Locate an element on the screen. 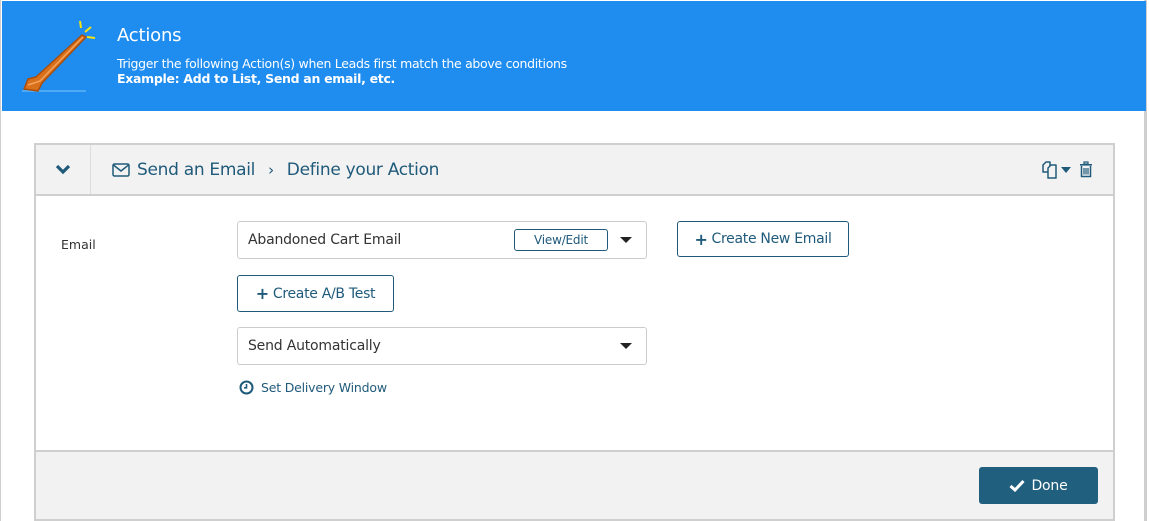  create-new-email-label: Create New Email is located at coordinates (771, 239).